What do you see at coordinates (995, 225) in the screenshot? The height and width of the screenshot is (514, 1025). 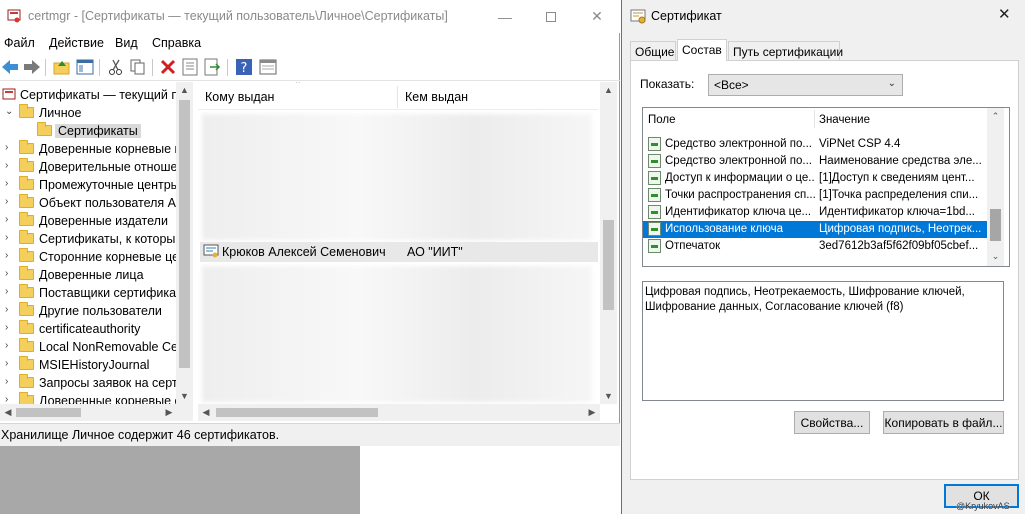 I see `fields-vertical-scroll-thumb` at bounding box center [995, 225].